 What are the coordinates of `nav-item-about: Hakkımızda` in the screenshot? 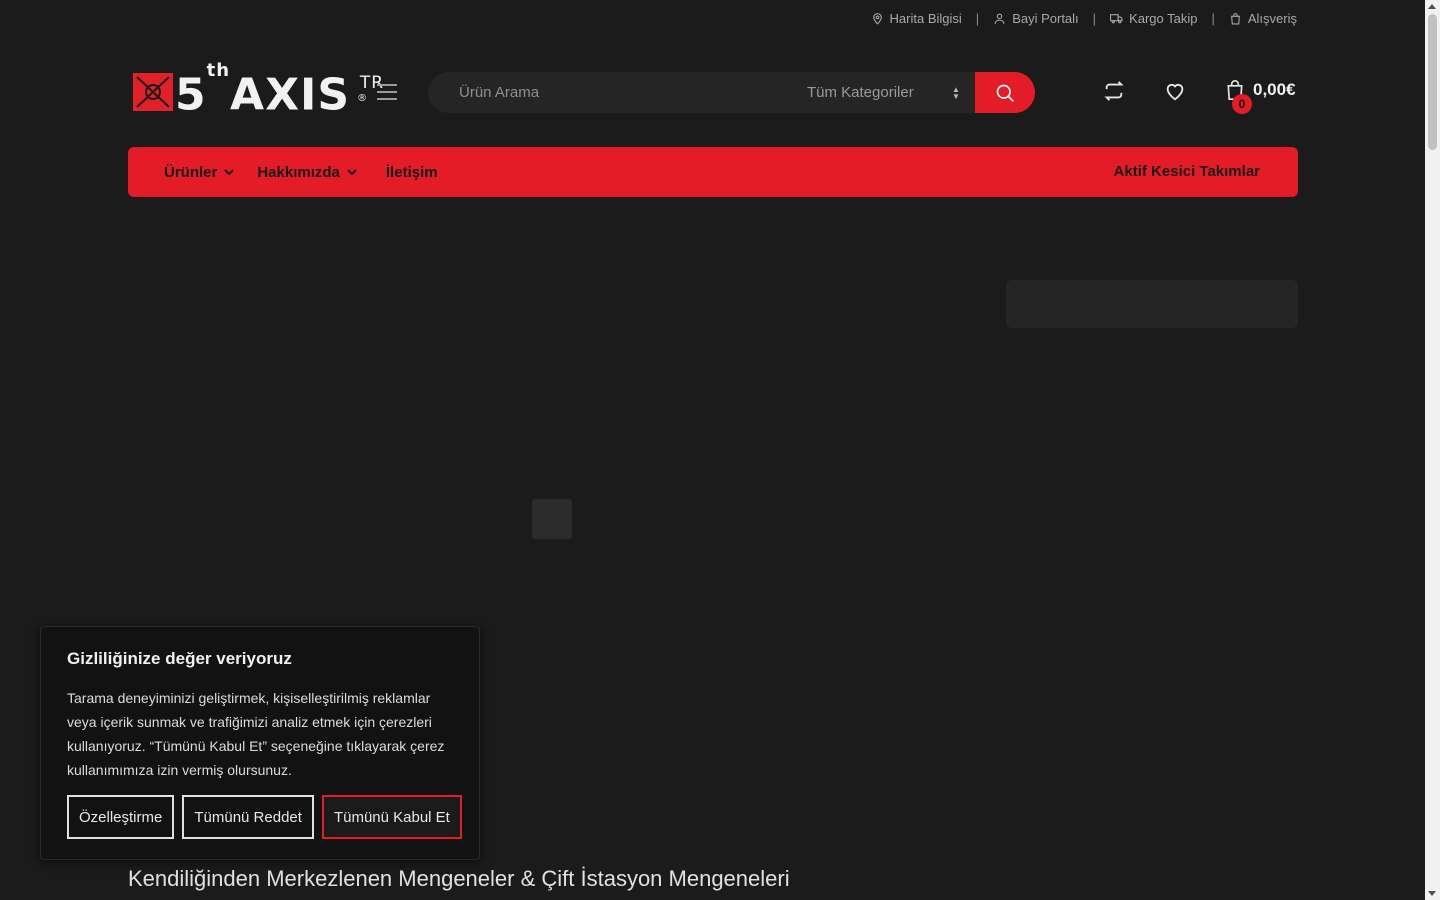 It's located at (307, 172).